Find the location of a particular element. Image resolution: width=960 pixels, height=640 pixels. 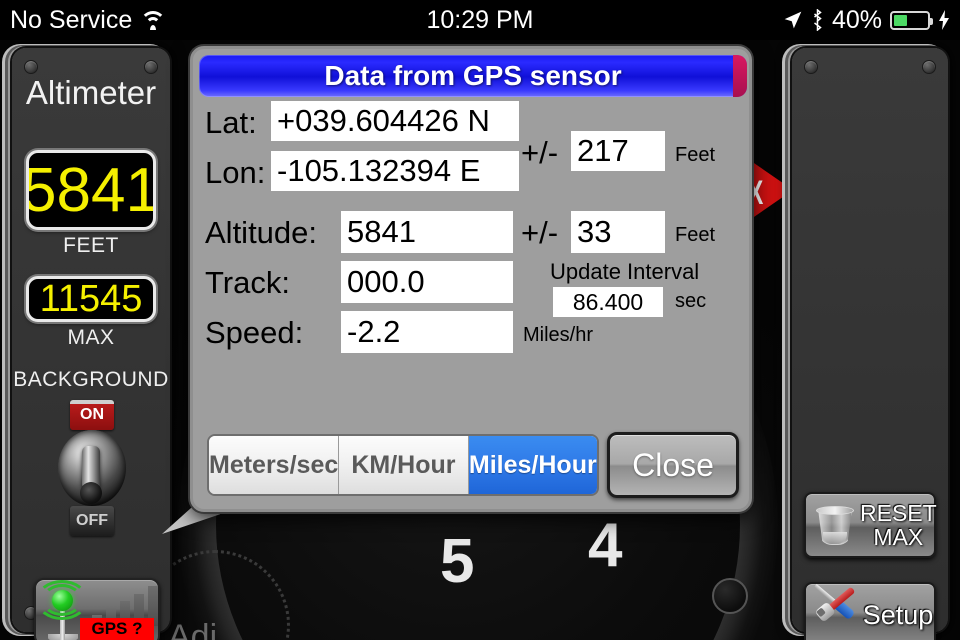

segment-meters-per-sec: Meters/sec is located at coordinates (274, 465).